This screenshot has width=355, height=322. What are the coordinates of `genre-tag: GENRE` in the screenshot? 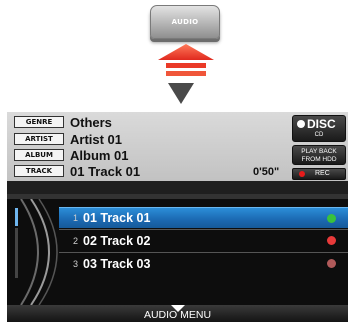 It's located at (39, 122).